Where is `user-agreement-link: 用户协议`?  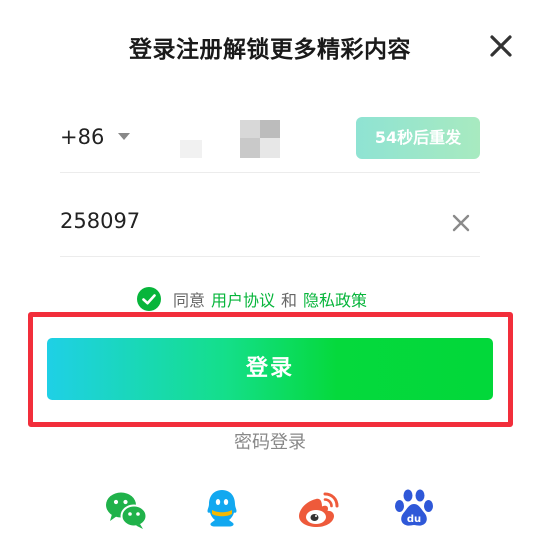 user-agreement-link: 用户协议 is located at coordinates (243, 299).